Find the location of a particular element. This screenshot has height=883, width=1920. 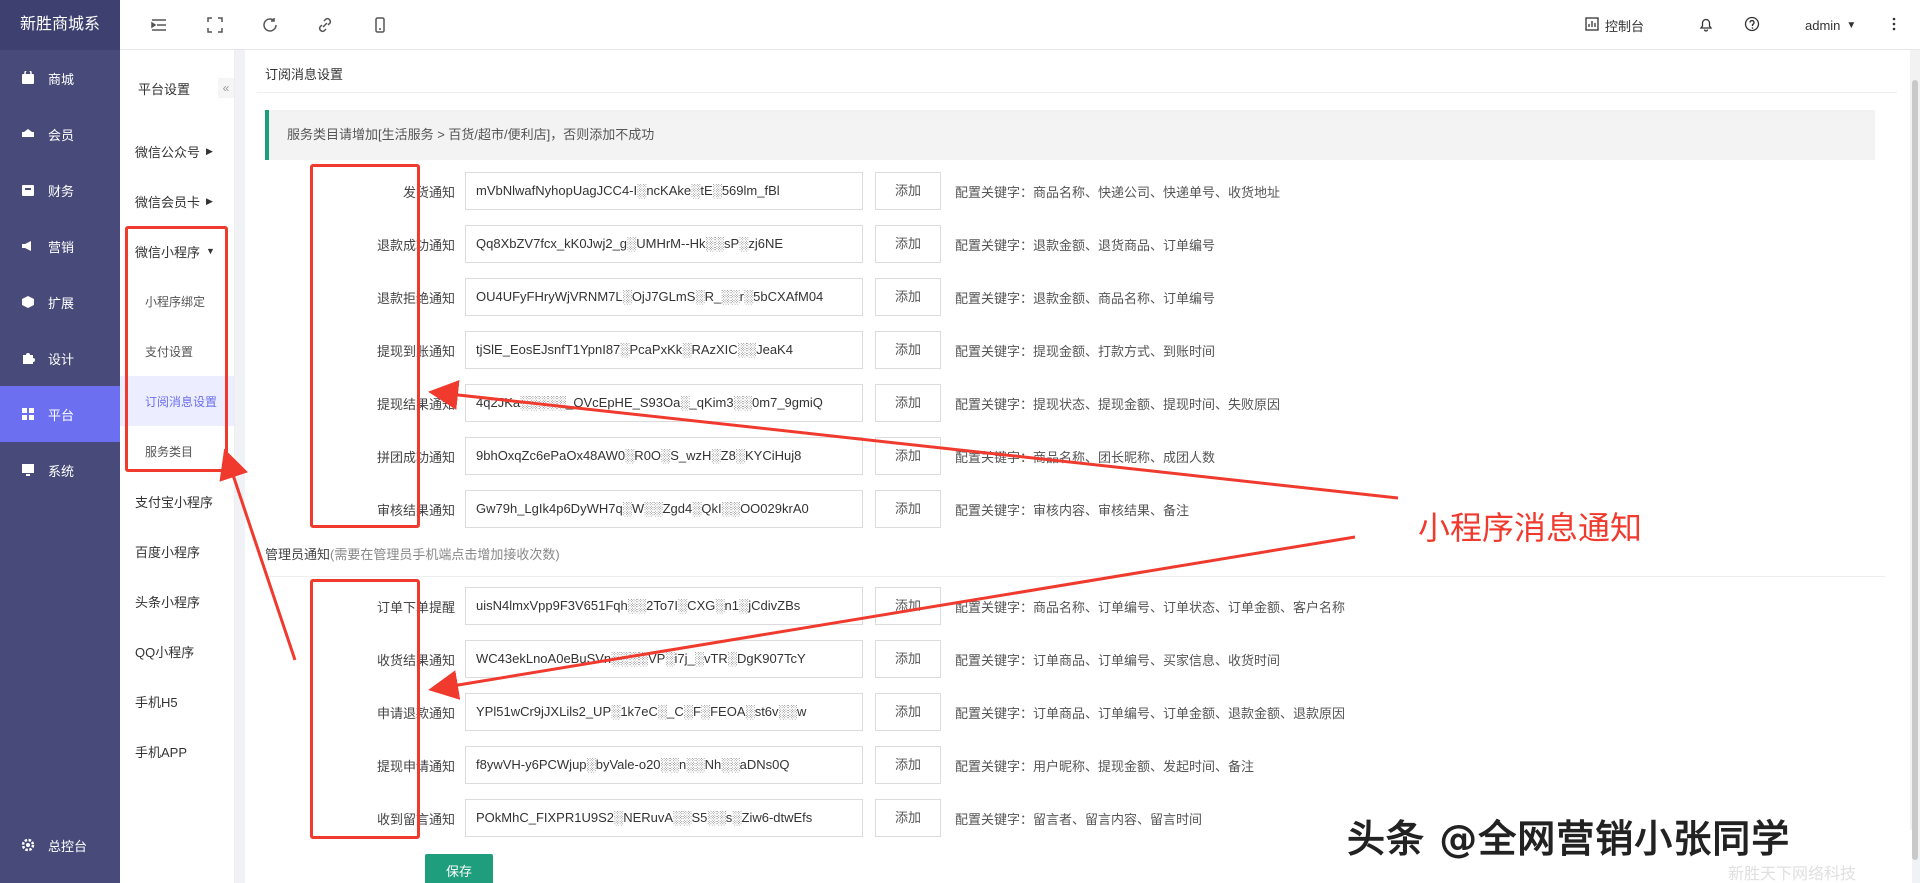

sidebar-item-console: 总控台 is located at coordinates (60, 845).